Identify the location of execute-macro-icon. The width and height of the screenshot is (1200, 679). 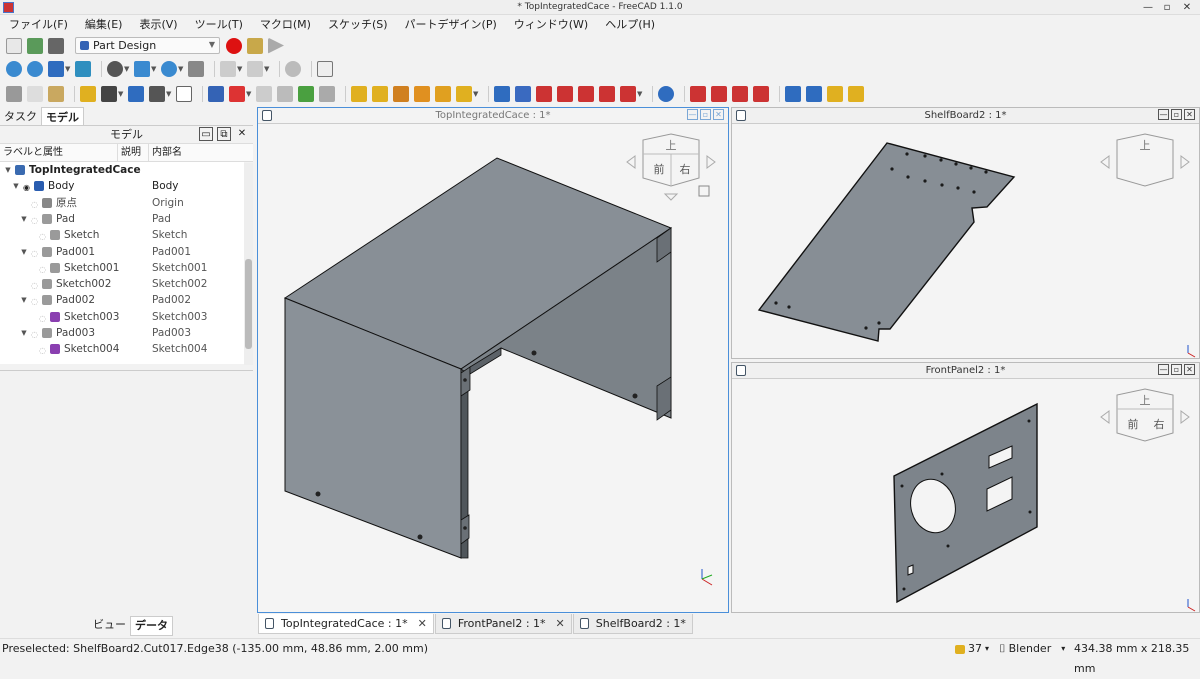
(276, 45).